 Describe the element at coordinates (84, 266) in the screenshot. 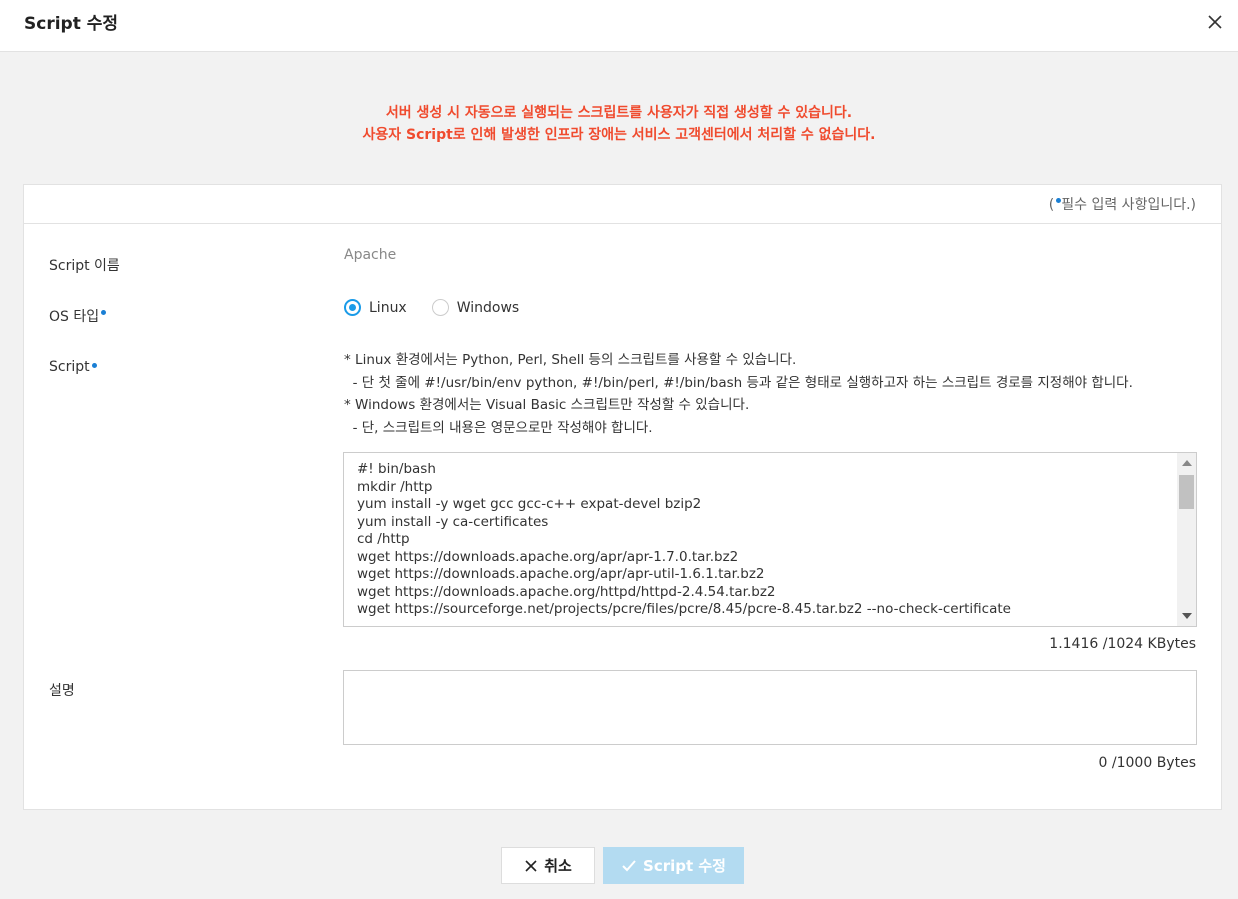

I see `script-name-label: Script 이름` at that location.